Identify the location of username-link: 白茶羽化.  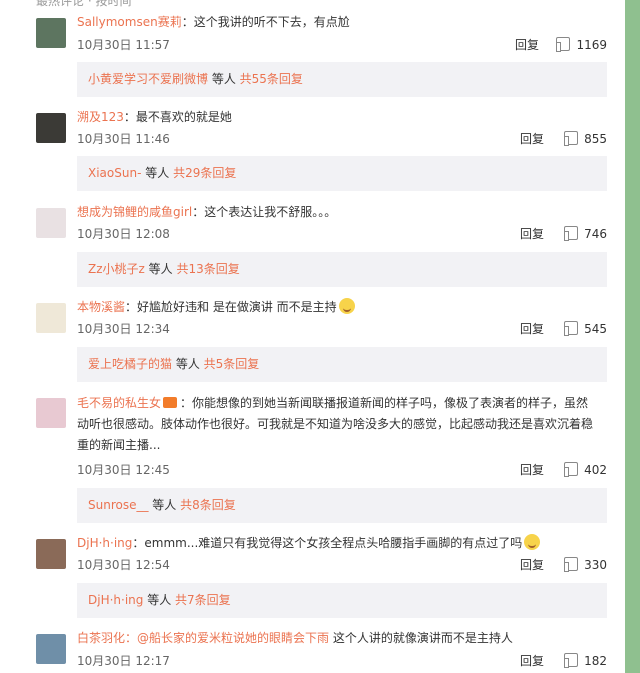
(101, 638).